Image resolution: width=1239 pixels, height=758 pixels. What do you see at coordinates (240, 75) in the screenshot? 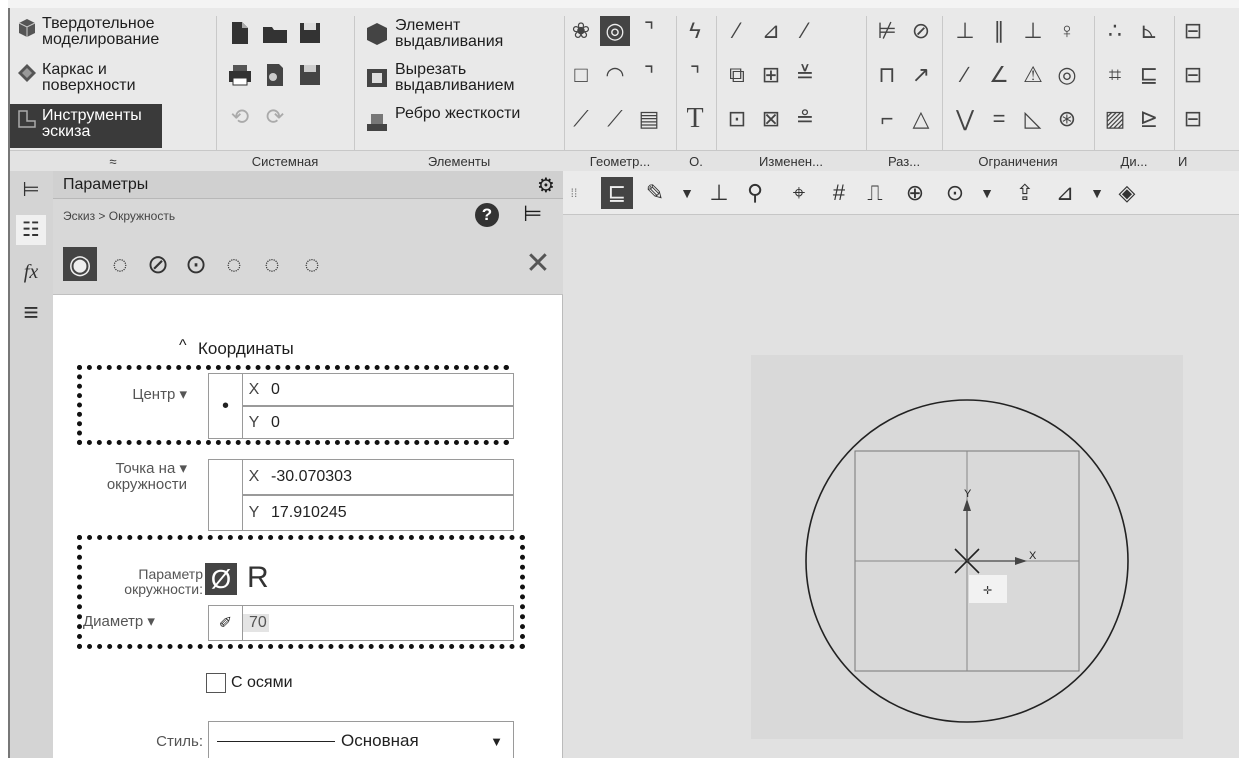
I see `print-icon` at bounding box center [240, 75].